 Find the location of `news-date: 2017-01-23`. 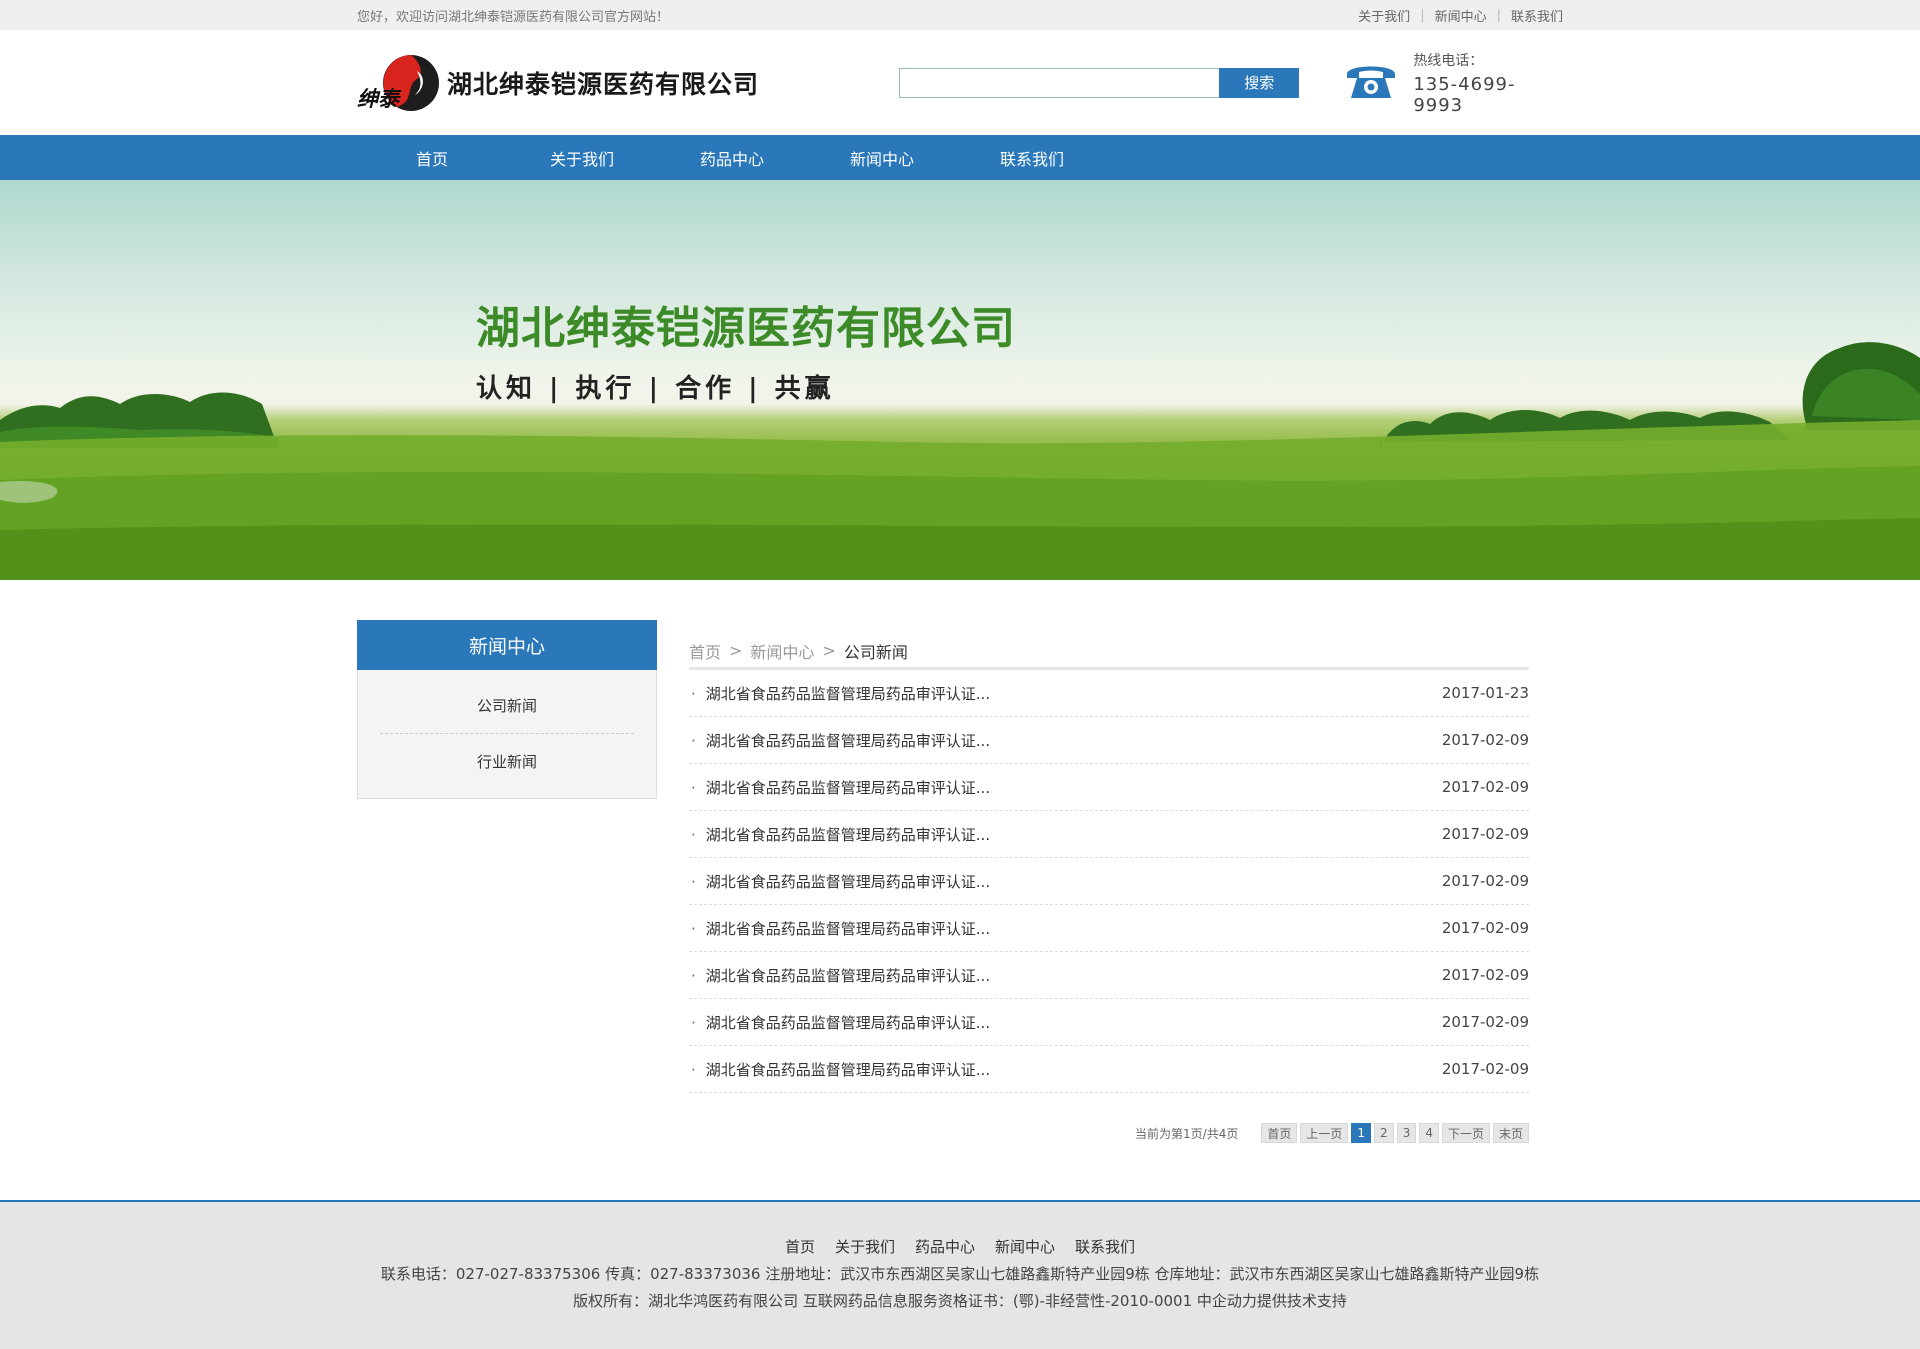

news-date: 2017-01-23 is located at coordinates (1485, 693).